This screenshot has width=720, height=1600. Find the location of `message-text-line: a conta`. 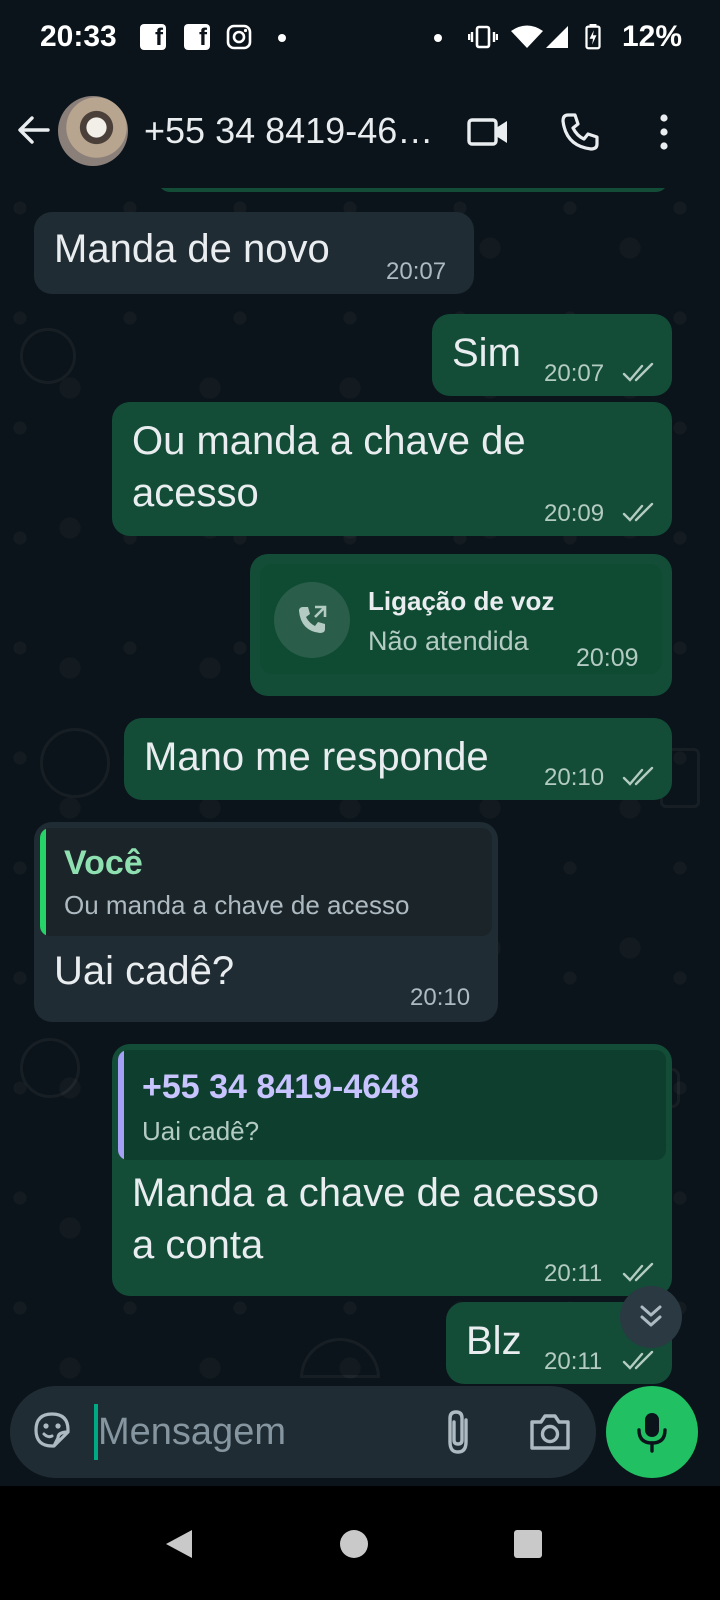

message-text-line: a conta is located at coordinates (198, 1245).